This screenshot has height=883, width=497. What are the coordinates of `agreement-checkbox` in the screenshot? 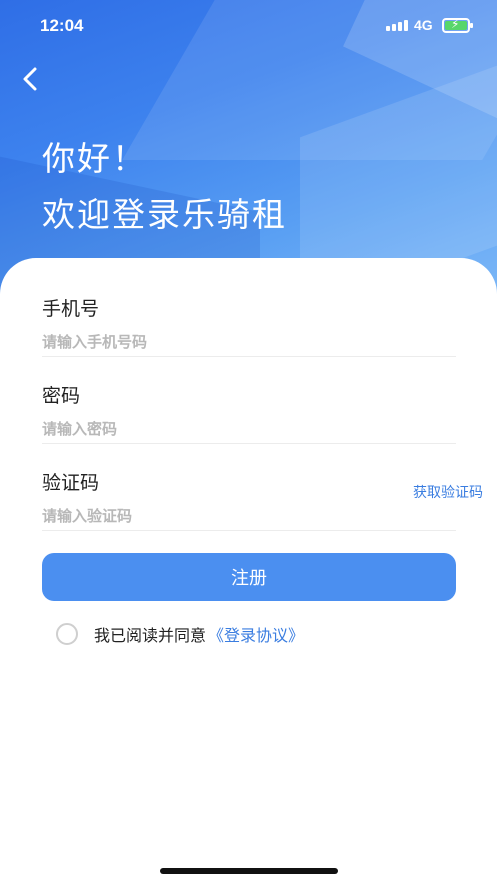 It's located at (67, 634).